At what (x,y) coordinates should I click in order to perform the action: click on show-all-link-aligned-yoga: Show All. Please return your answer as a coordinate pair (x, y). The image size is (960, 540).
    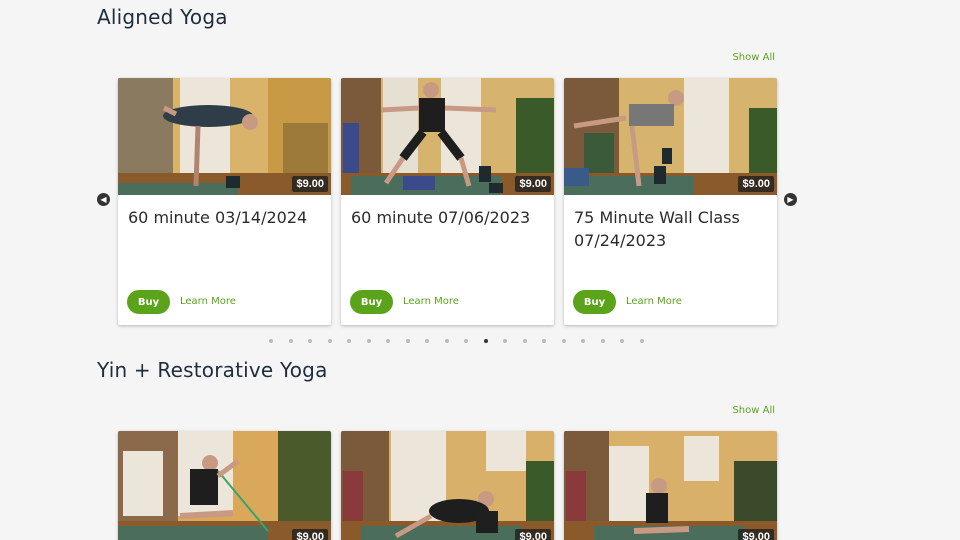
    Looking at the image, I should click on (753, 57).